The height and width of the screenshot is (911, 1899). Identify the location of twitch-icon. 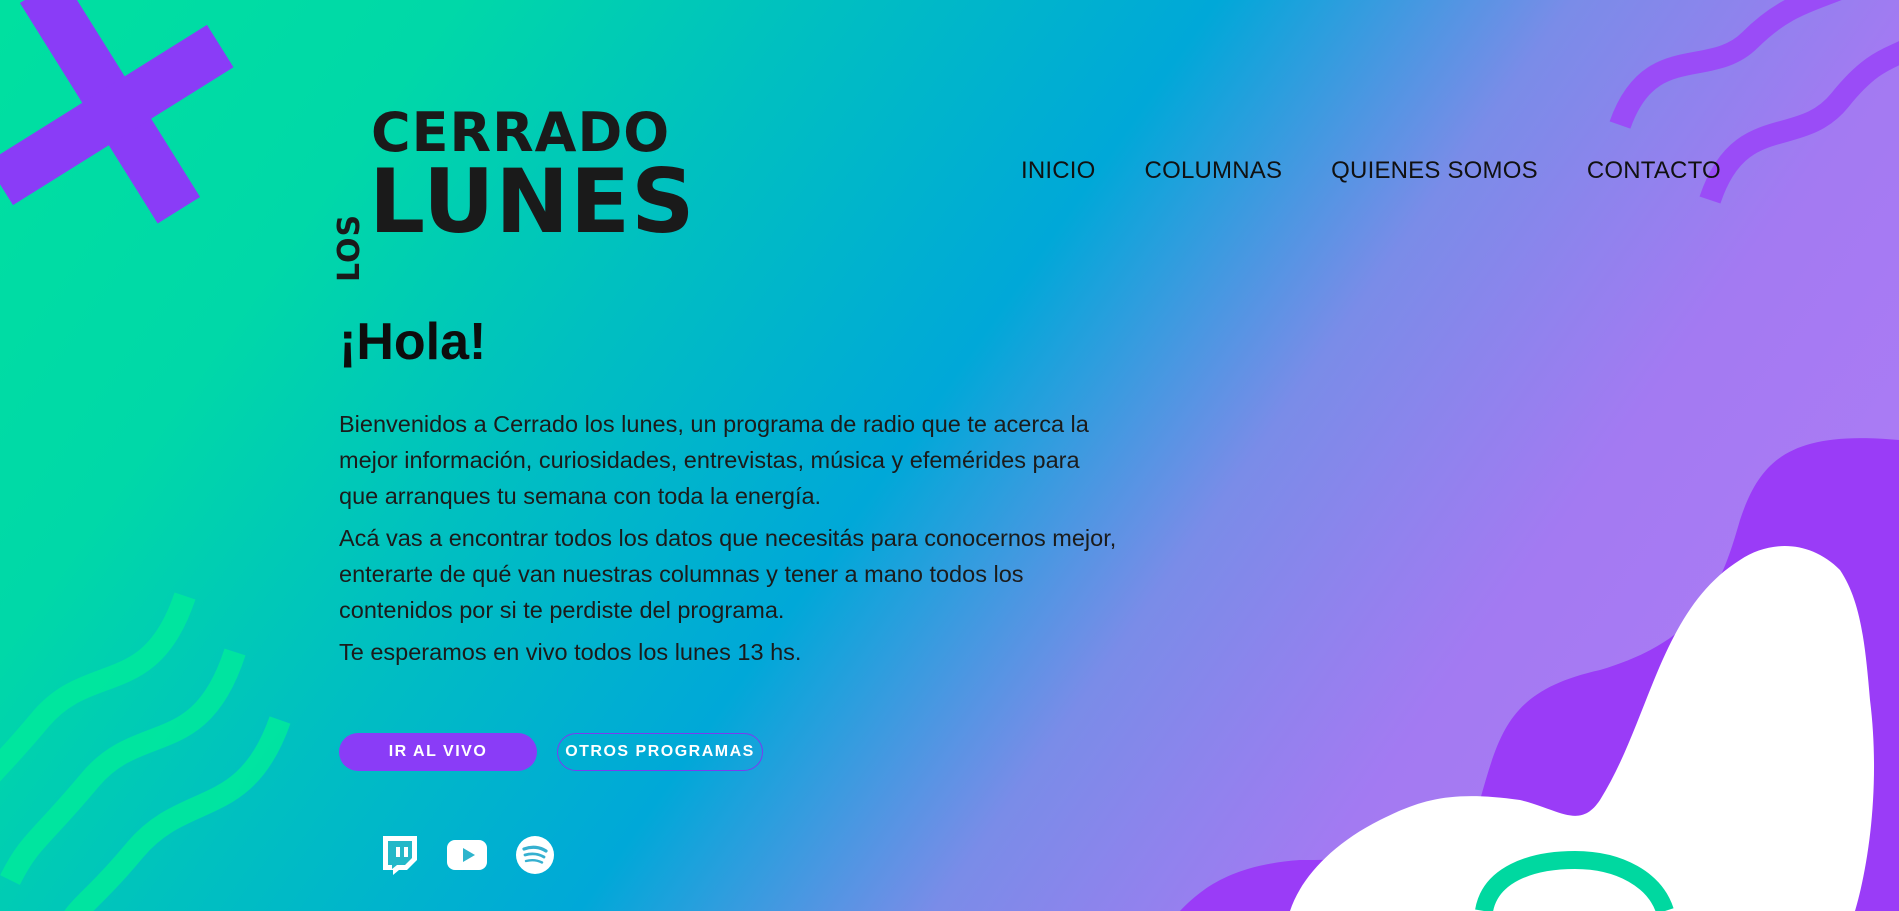
(399, 855).